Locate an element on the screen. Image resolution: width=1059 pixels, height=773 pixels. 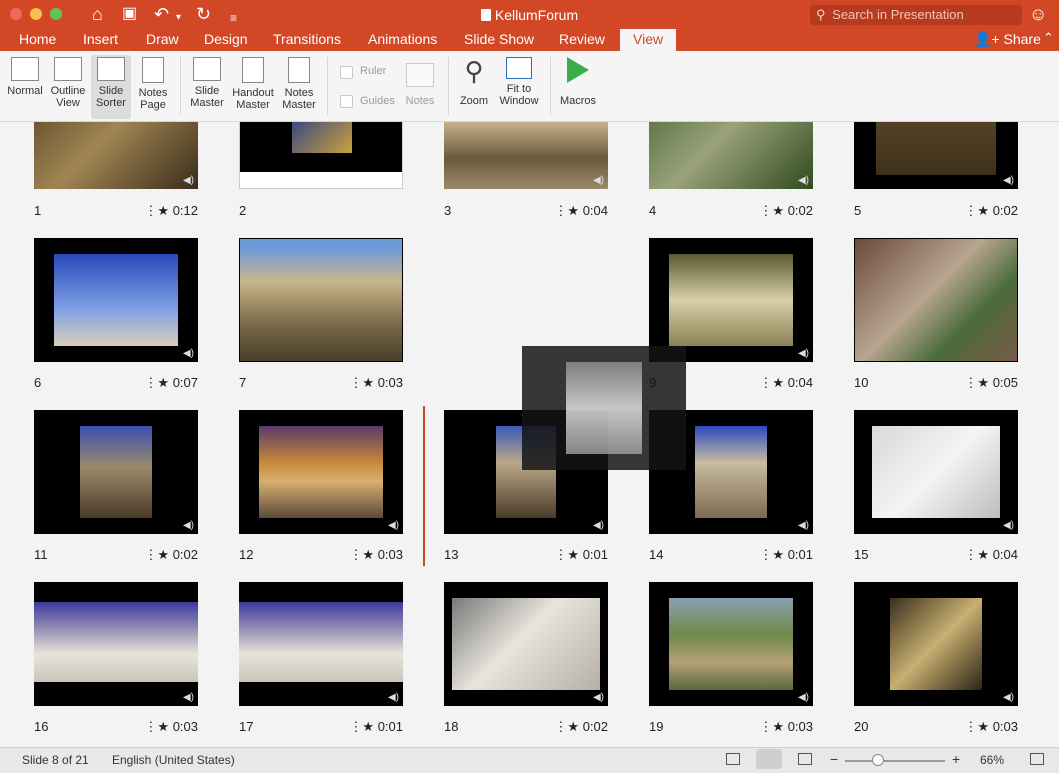
slide-timing: ⋮★ 0:05 is located at coordinates (983, 383).